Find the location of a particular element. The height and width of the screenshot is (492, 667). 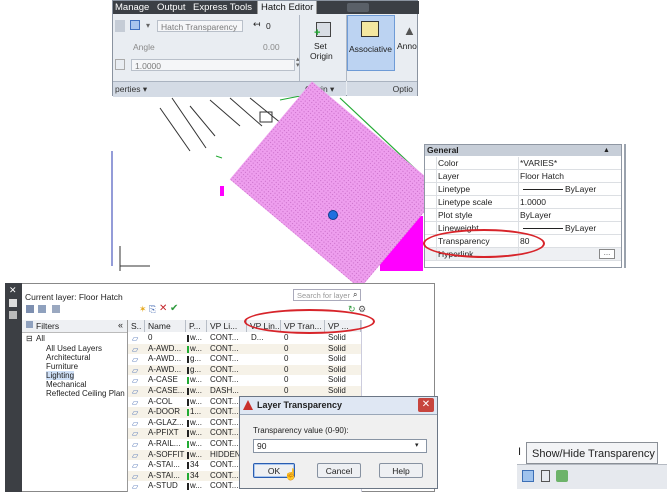

new-vp-frozen-layer-icon: ⎘ is located at coordinates (152, 309).